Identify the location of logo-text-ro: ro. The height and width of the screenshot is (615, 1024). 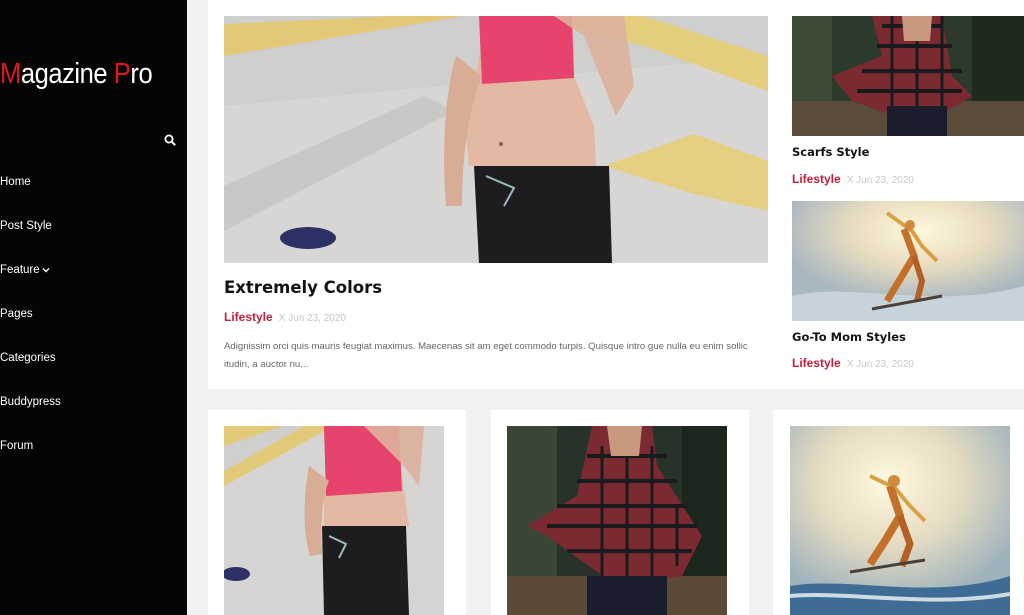
(141, 74).